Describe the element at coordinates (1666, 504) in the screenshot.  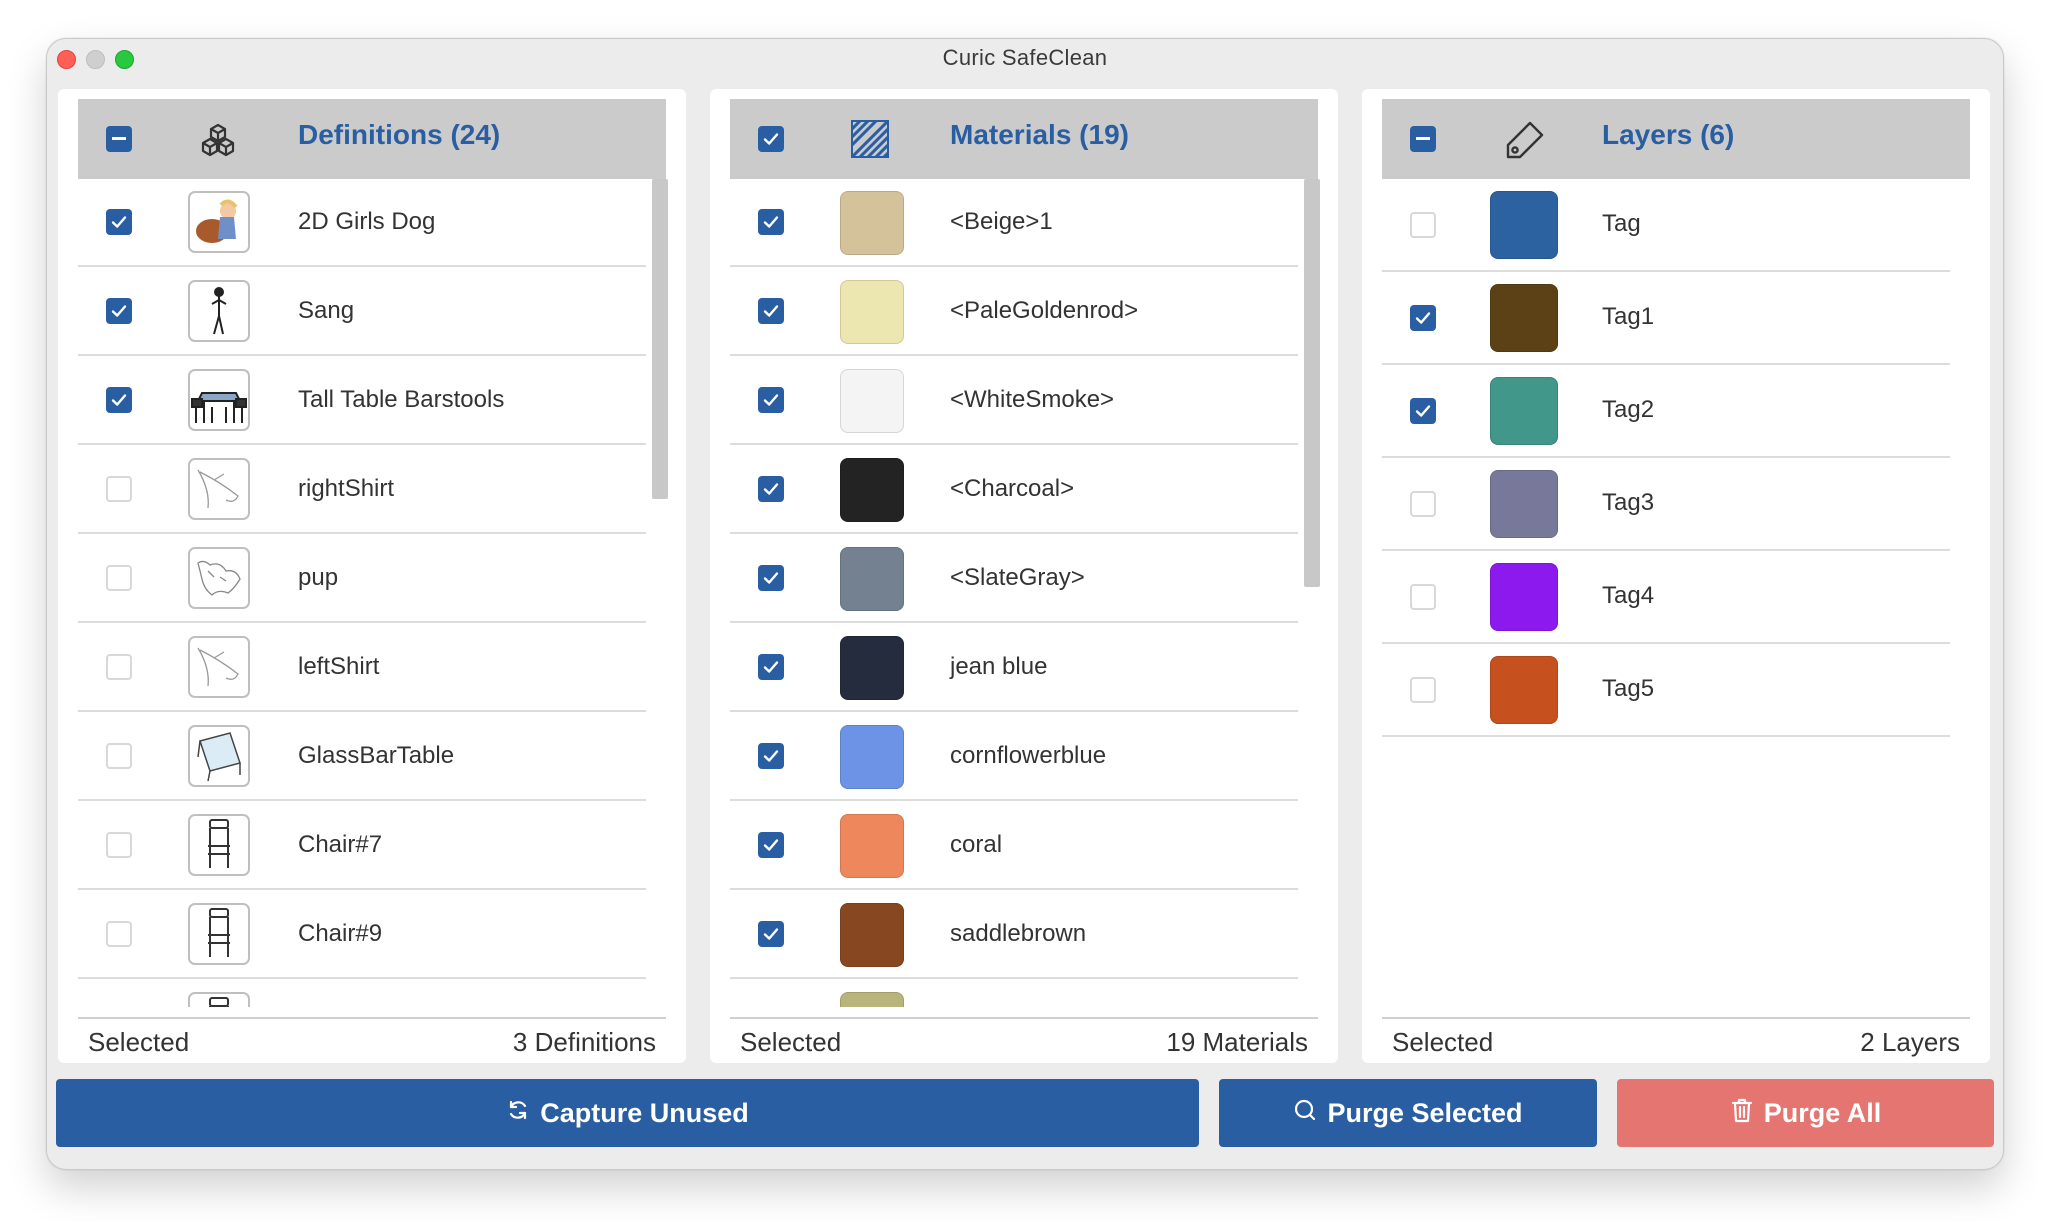
I see `layer-row: Tag3` at that location.